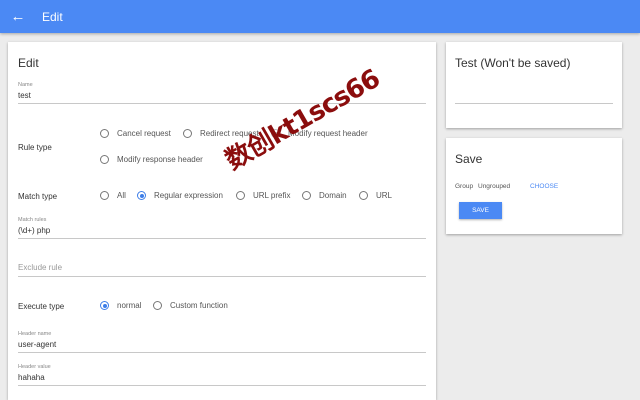 Image resolution: width=640 pixels, height=400 pixels. I want to click on save-card: Save Group Ungrouped CHOOSE SAVE, so click(534, 186).